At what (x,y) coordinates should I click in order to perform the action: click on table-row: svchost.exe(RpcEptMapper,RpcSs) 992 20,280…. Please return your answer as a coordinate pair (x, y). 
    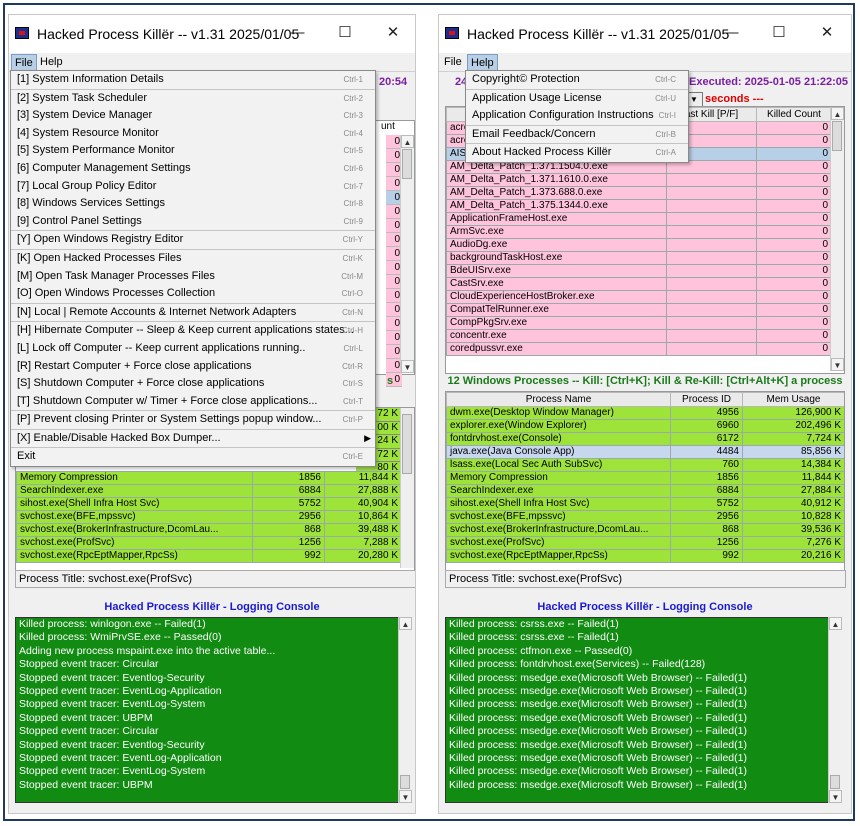
    Looking at the image, I should click on (209, 556).